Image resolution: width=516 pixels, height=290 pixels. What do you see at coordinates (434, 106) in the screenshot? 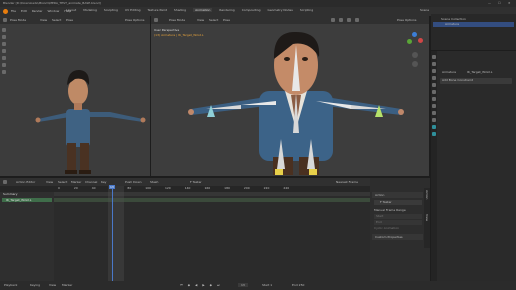
I see `physics-tab-icon` at bounding box center [434, 106].